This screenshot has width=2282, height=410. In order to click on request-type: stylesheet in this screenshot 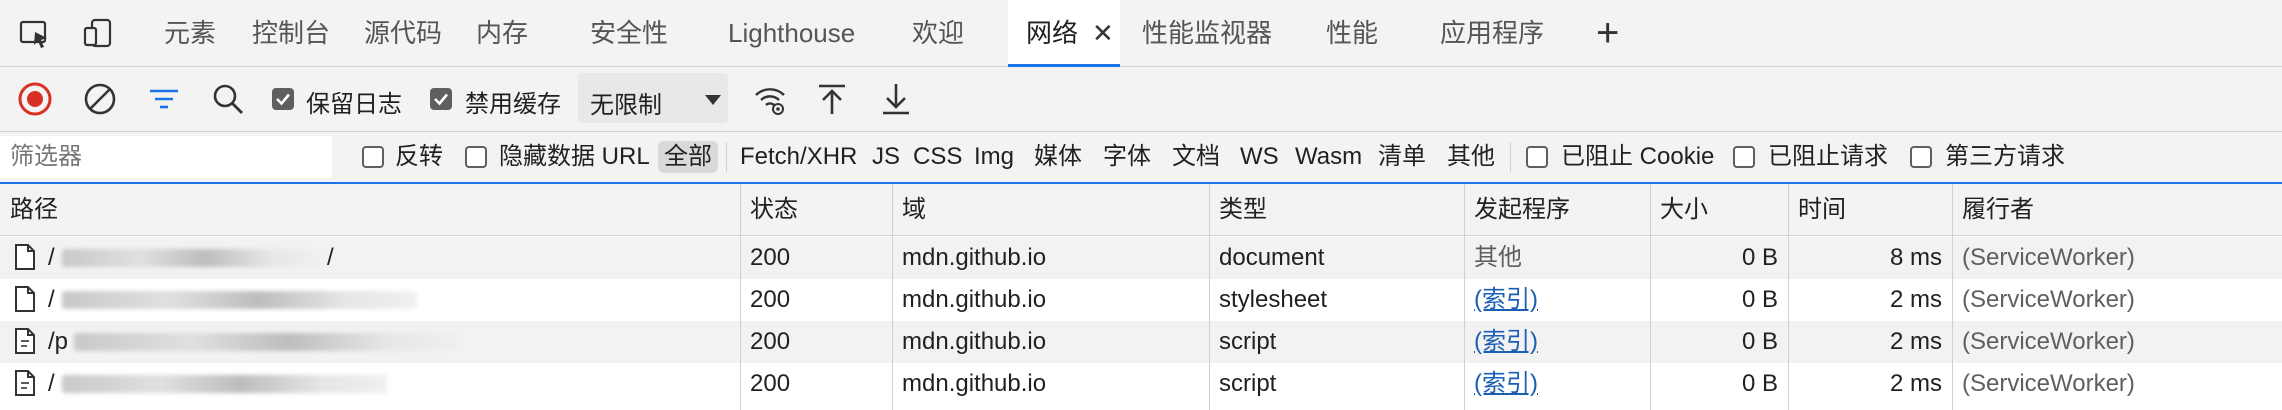, I will do `click(1273, 299)`.